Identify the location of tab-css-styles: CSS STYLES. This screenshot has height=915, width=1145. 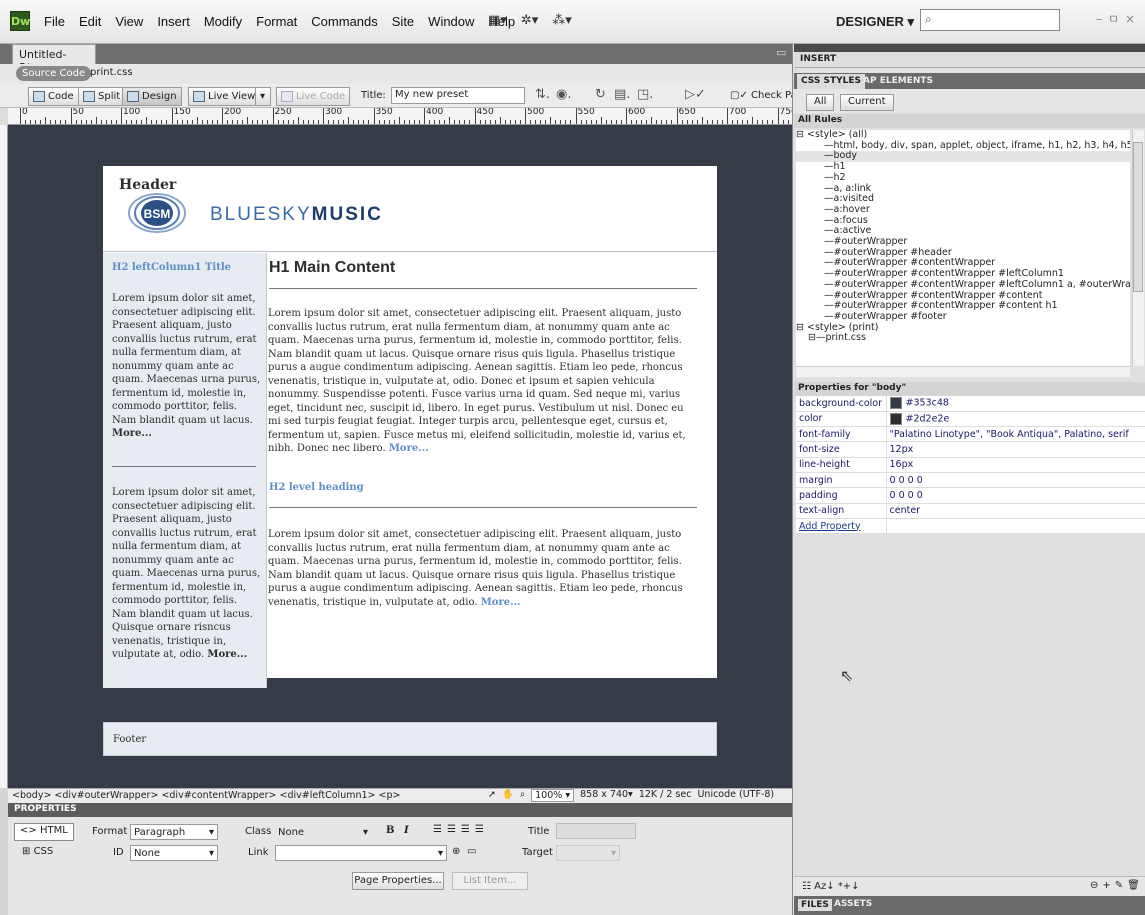
(831, 81).